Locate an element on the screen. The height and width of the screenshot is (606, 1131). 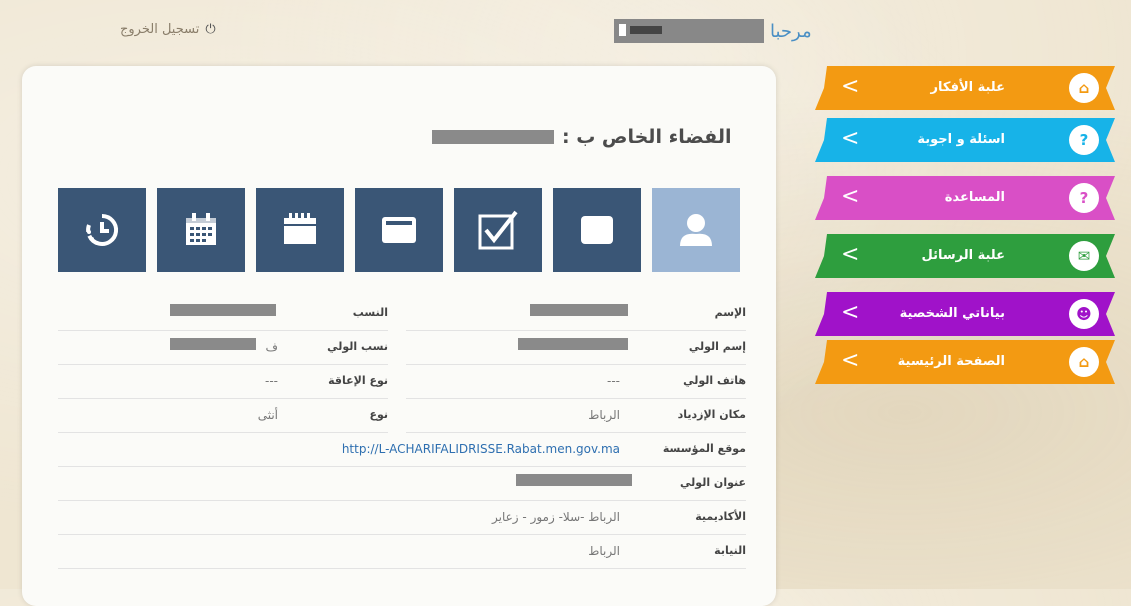
checkbox-tile is located at coordinates (498, 230).